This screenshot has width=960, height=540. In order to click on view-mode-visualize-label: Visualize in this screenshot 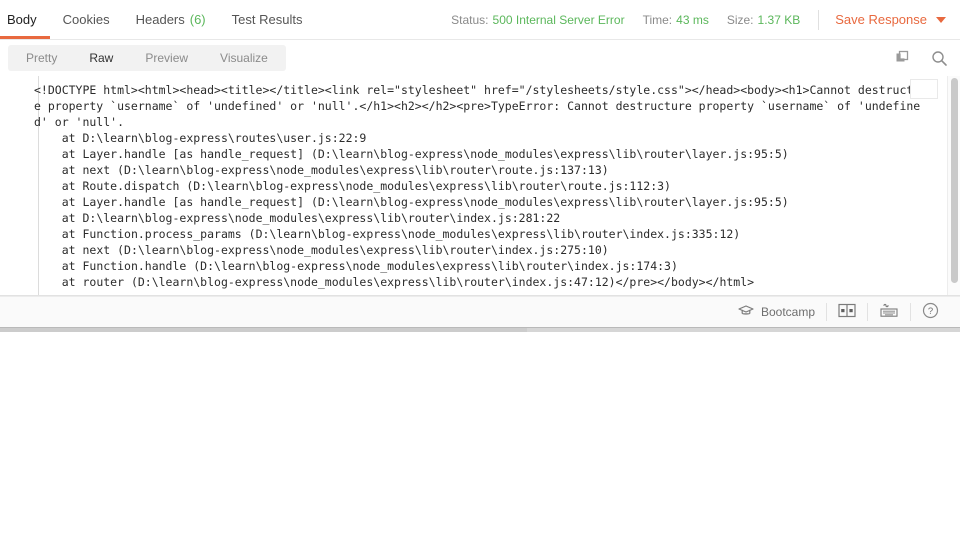, I will do `click(244, 58)`.